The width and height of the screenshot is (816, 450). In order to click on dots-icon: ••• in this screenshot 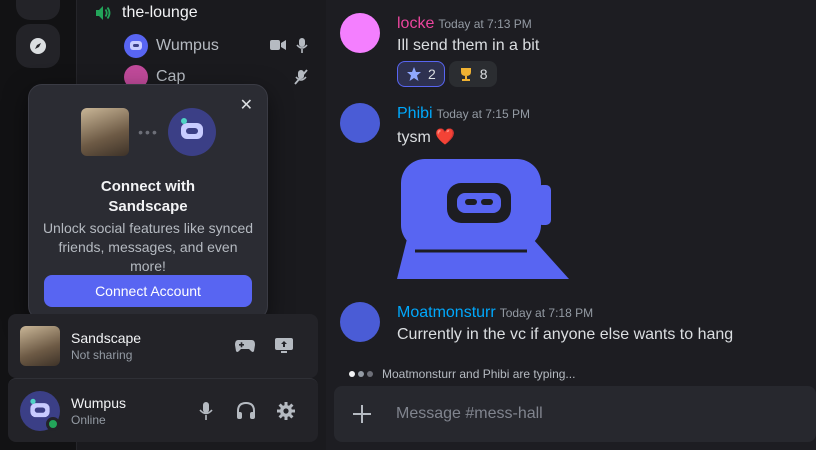, I will do `click(148, 132)`.